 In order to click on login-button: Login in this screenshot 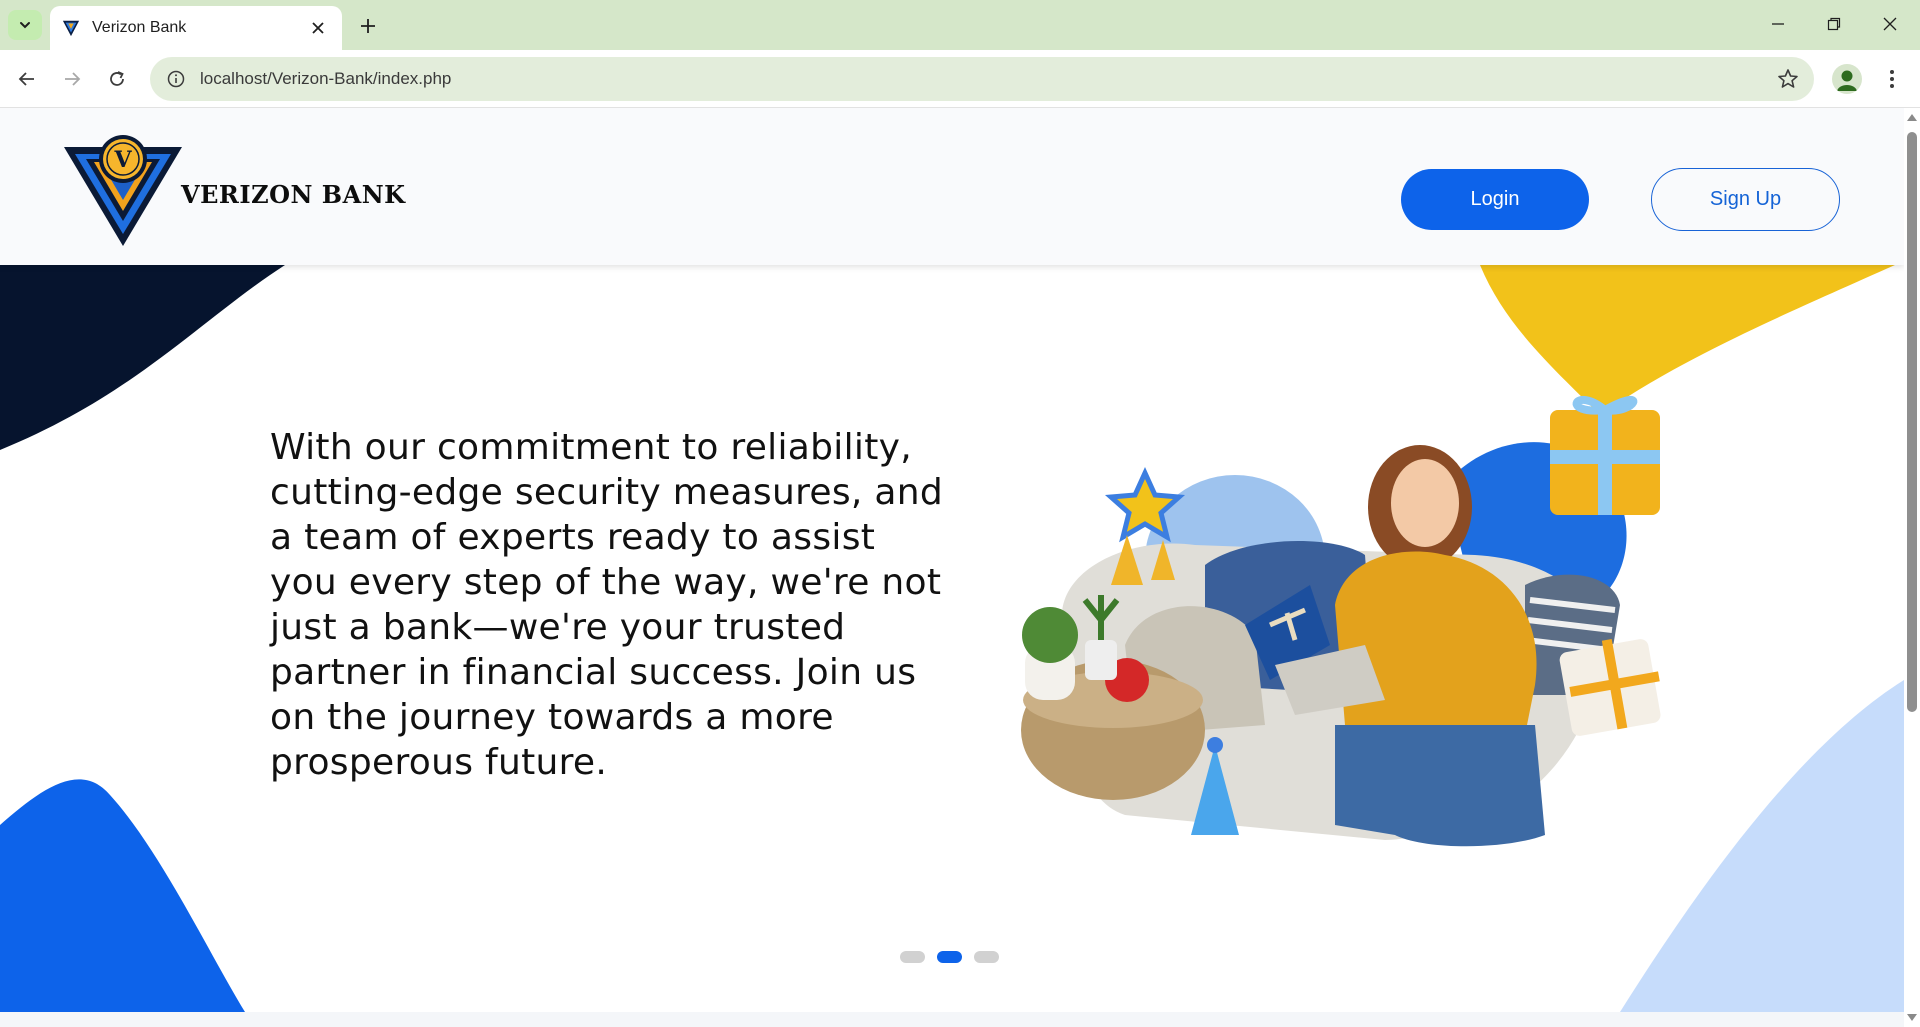, I will do `click(1495, 199)`.